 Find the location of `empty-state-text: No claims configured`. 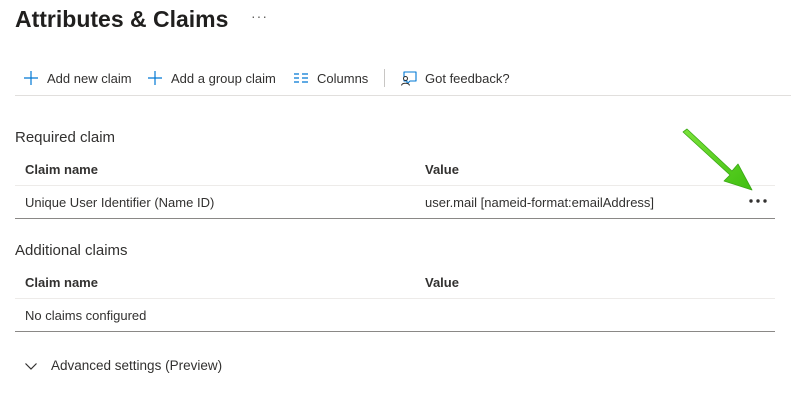

empty-state-text: No claims configured is located at coordinates (86, 315).